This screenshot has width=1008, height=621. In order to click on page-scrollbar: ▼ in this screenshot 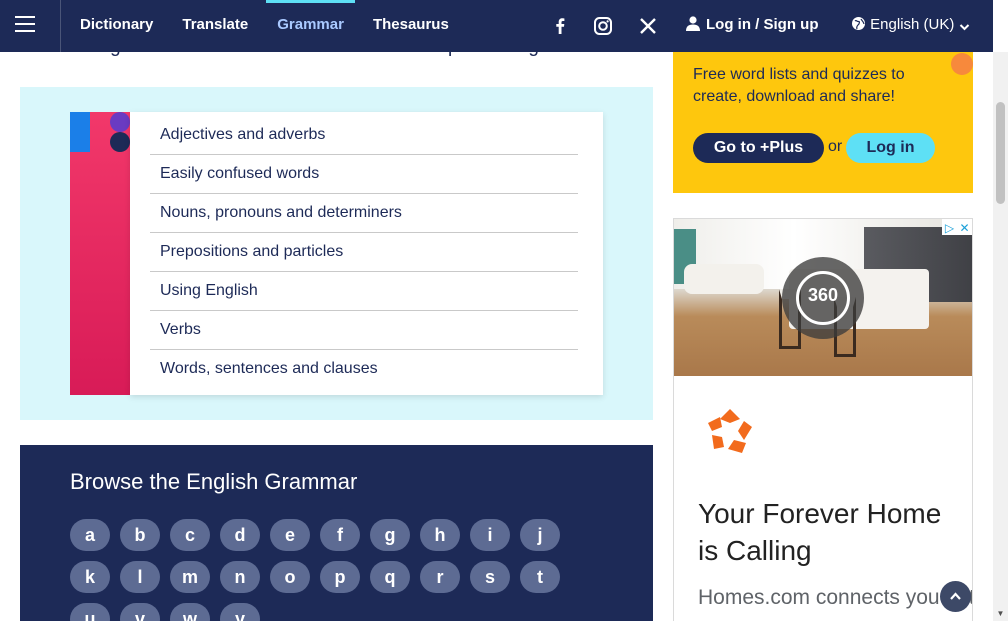, I will do `click(1000, 336)`.